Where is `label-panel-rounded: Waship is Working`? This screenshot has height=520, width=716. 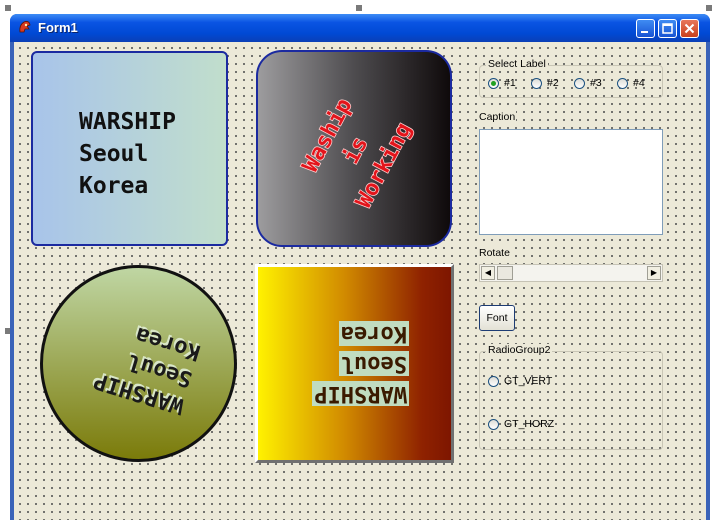 label-panel-rounded: Waship is Working is located at coordinates (354, 148).